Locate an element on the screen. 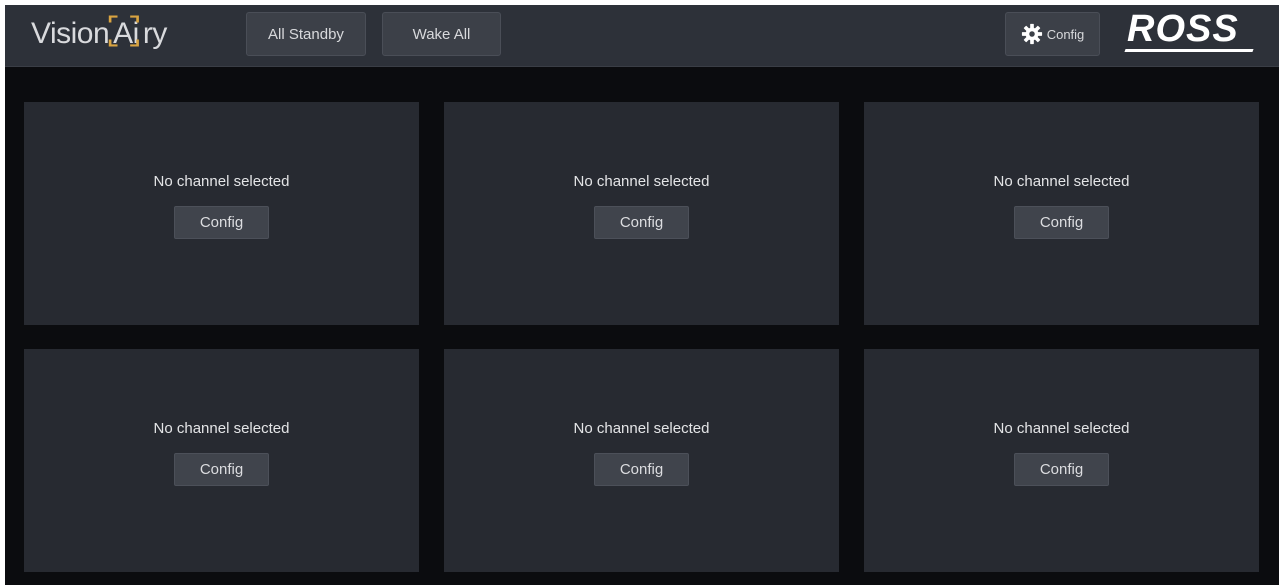  wake-all-button: Wake All is located at coordinates (441, 34).